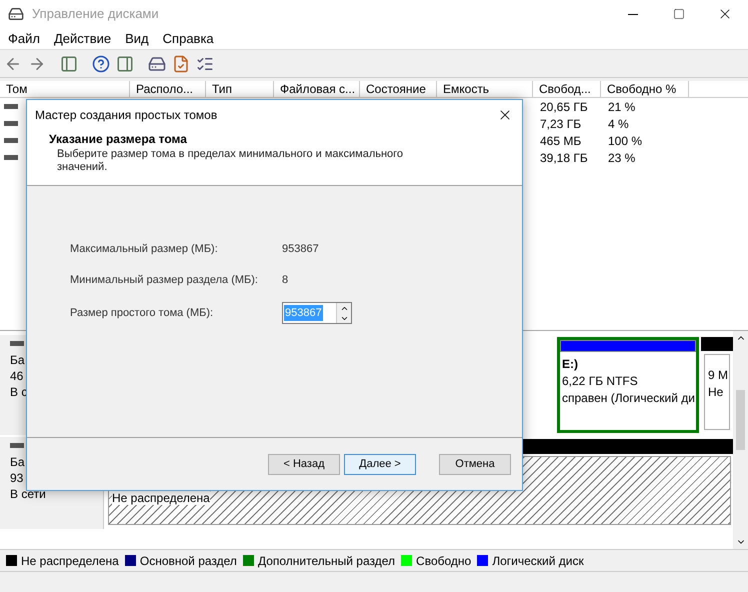  What do you see at coordinates (600, 381) in the screenshot?
I see `partition-text: 6,22 ГБ NTFS` at bounding box center [600, 381].